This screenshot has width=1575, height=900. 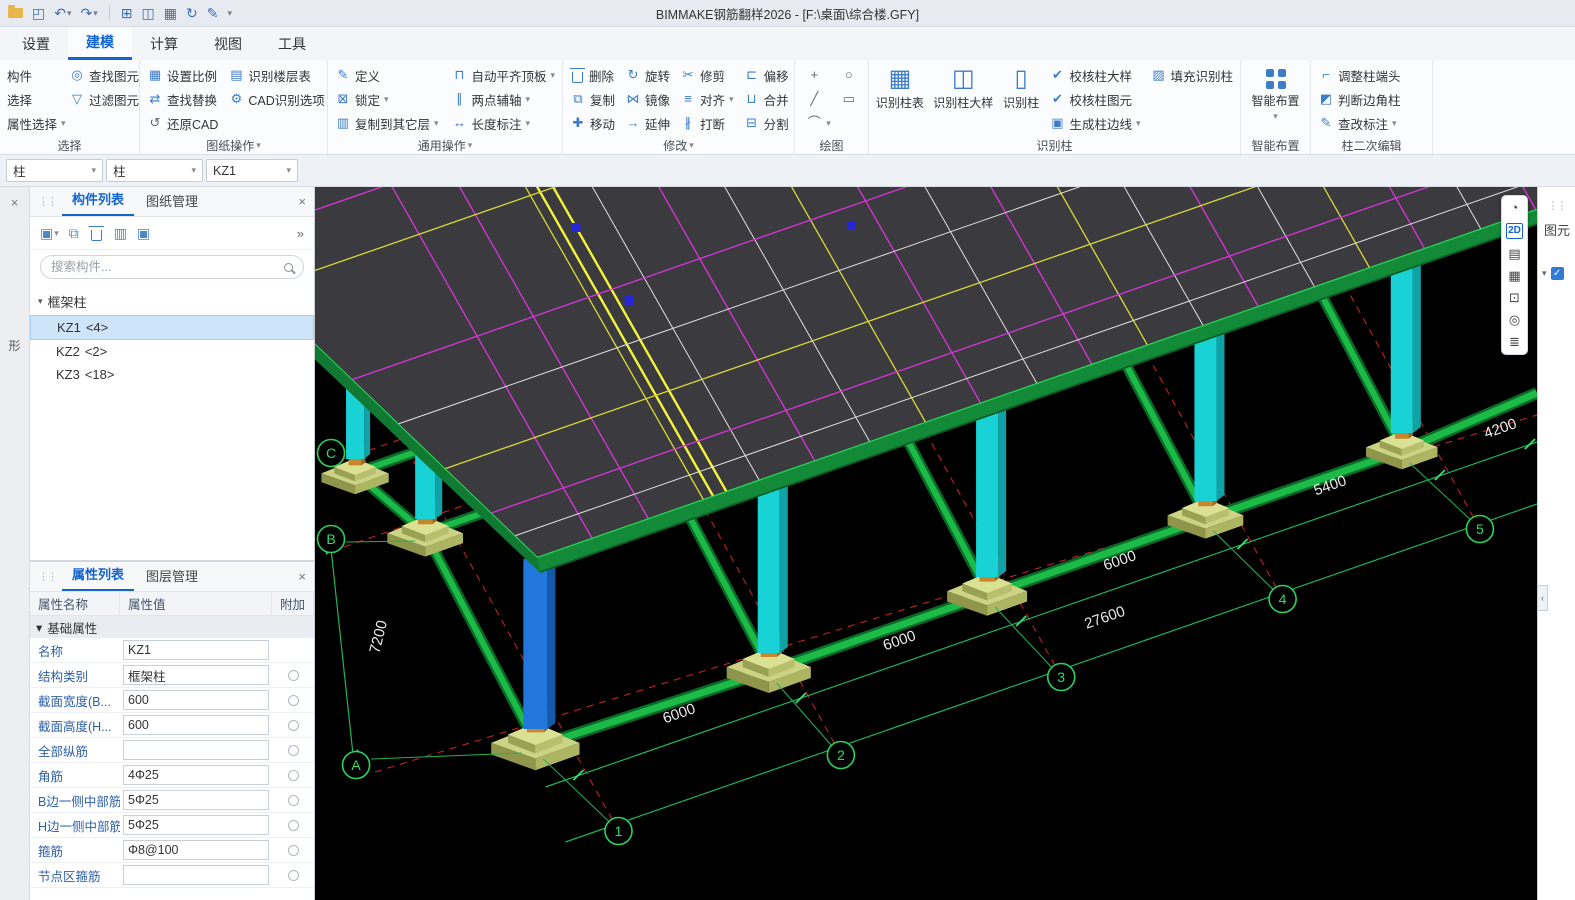 I want to click on copy-component-button: ⧉, so click(x=74, y=233).